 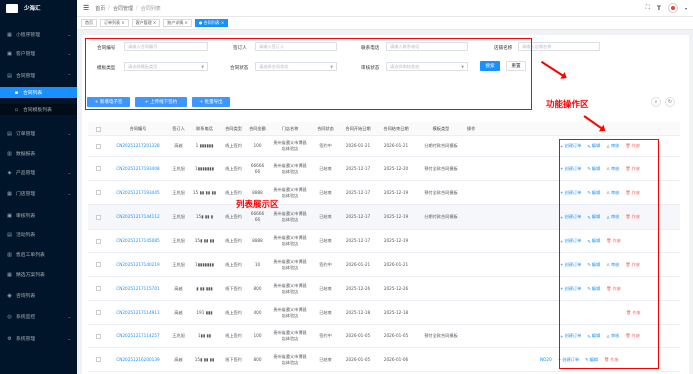 What do you see at coordinates (138, 241) in the screenshot?
I see `cell-no: CN20251217145085` at bounding box center [138, 241].